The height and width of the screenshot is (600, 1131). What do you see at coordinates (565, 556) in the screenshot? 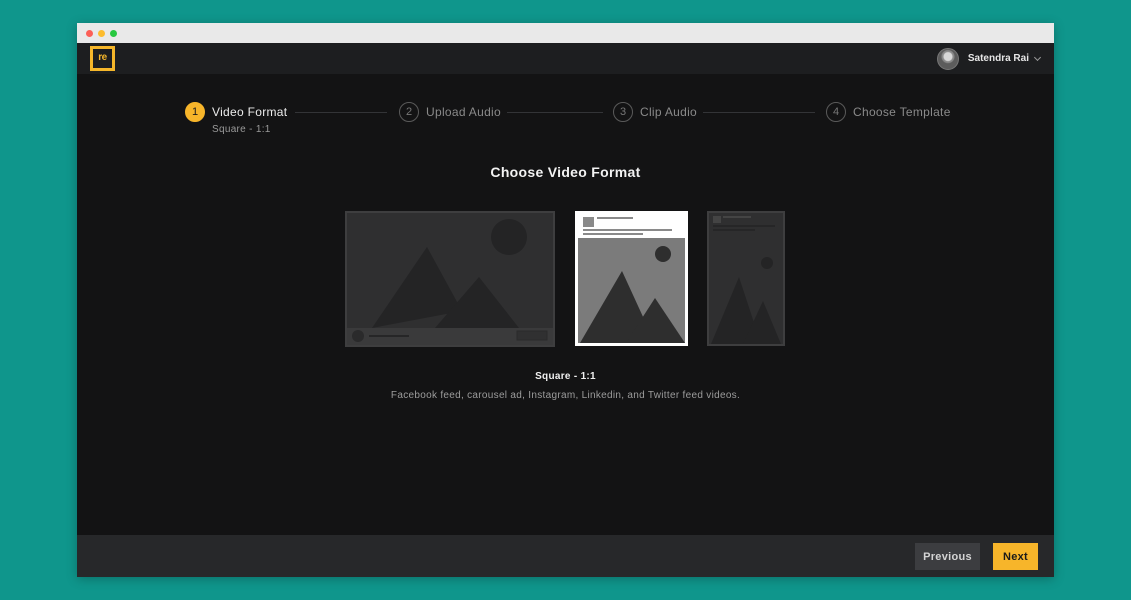
I see `footer-bar: Previous Next` at bounding box center [565, 556].